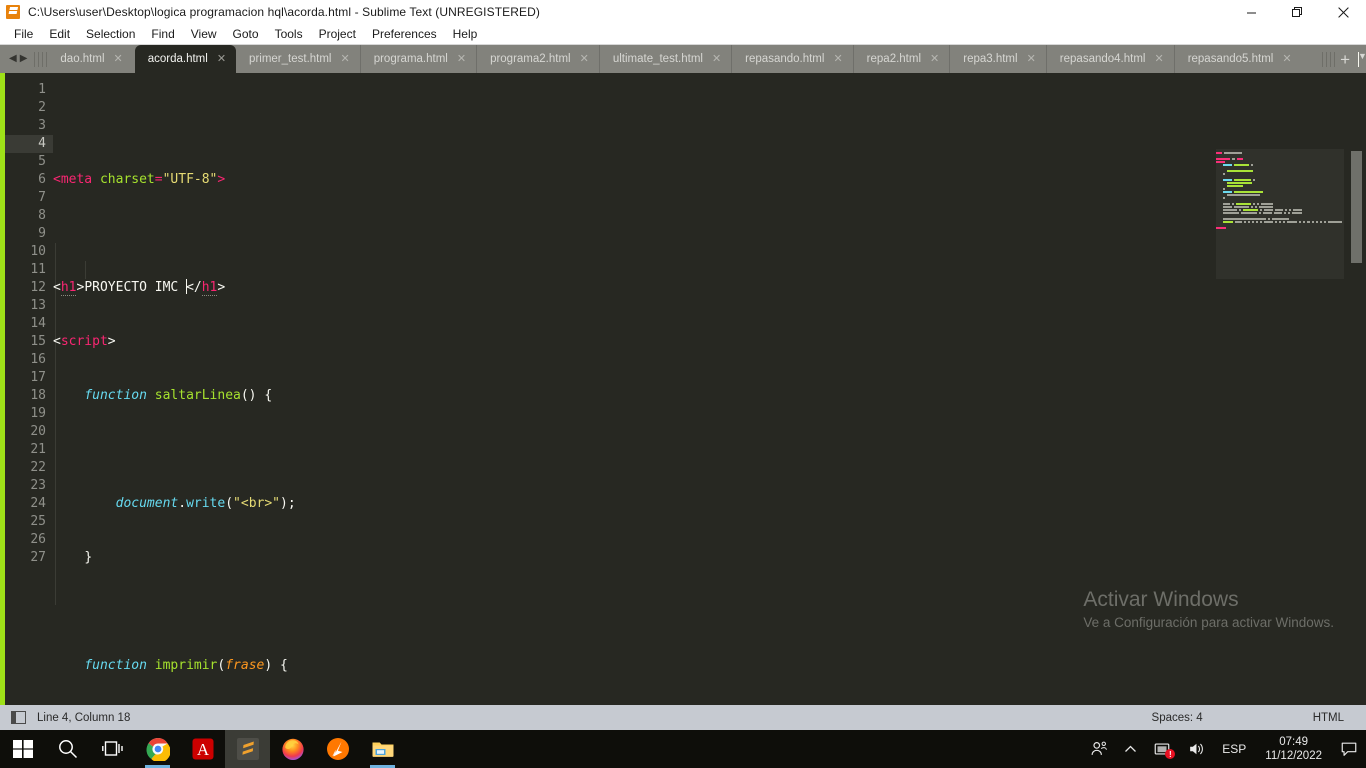 This screenshot has height=768, width=1366. Describe the element at coordinates (42, 107) in the screenshot. I see `line-number: 2` at that location.